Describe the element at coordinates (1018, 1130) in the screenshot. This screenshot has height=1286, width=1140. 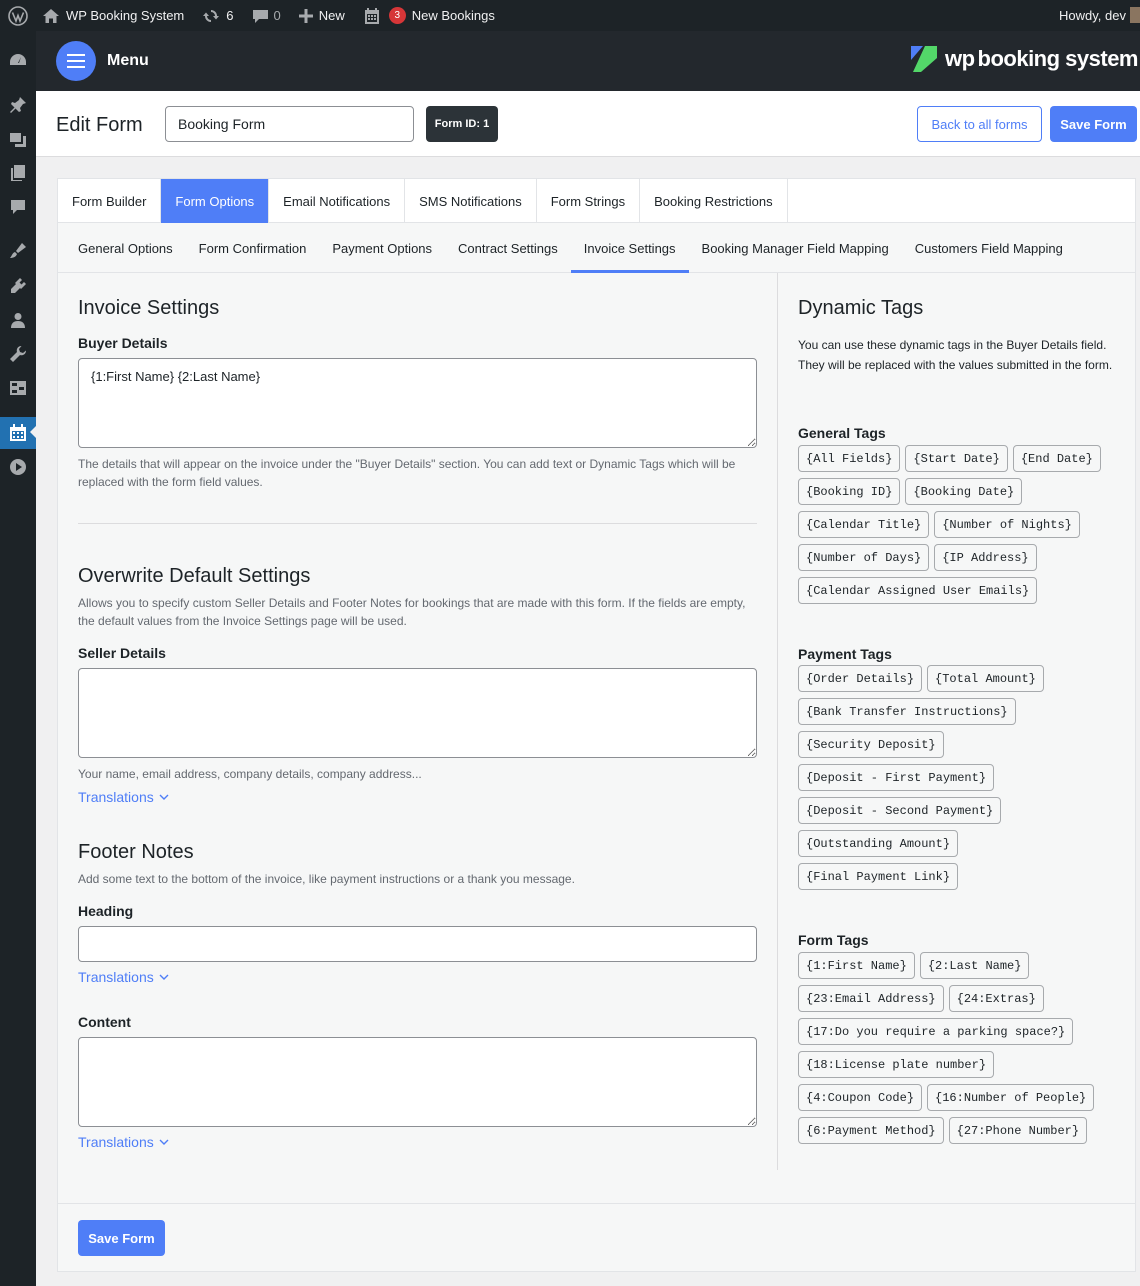
I see `dynamic-tag: {27:Phone Number}` at that location.